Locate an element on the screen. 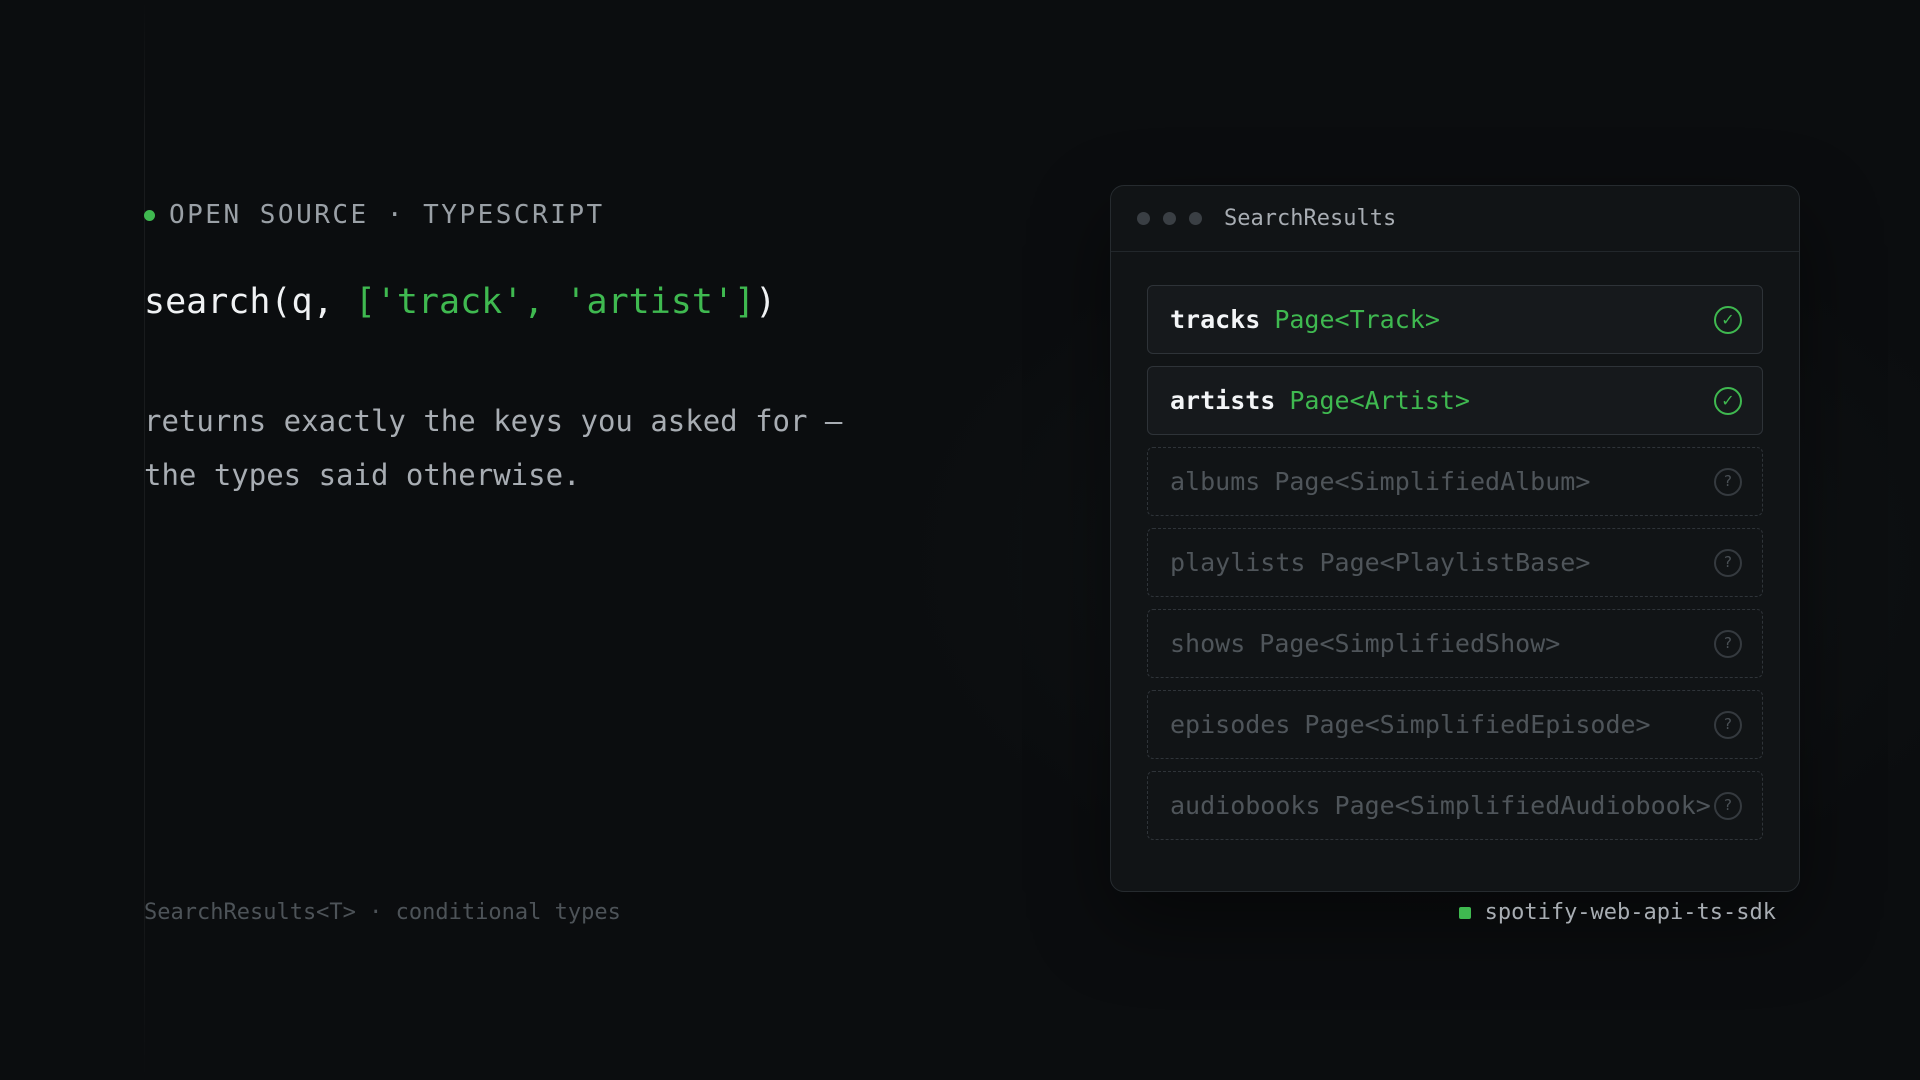 Image resolution: width=1920 pixels, height=1080 pixels. code-headline: search(q, ['track', 'artist']) is located at coordinates (460, 302).